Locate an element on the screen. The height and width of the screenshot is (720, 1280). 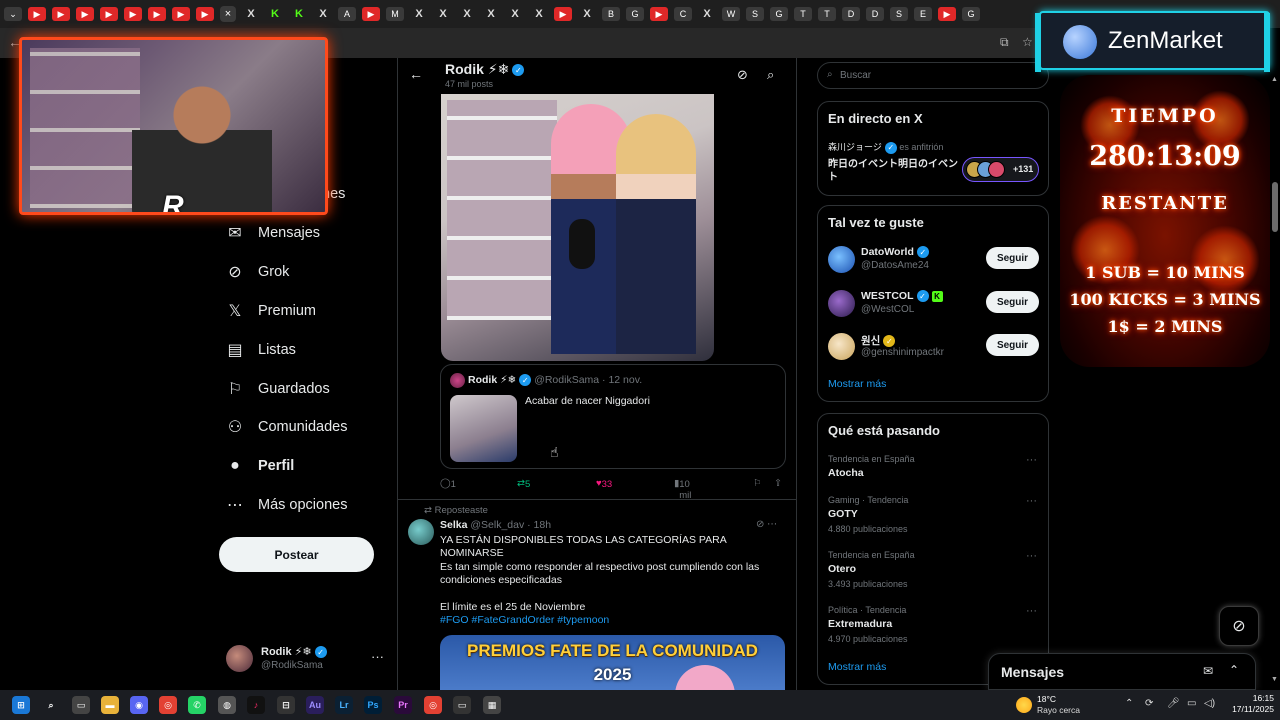
photoshop-icon: Ps is located at coordinates (373, 705).